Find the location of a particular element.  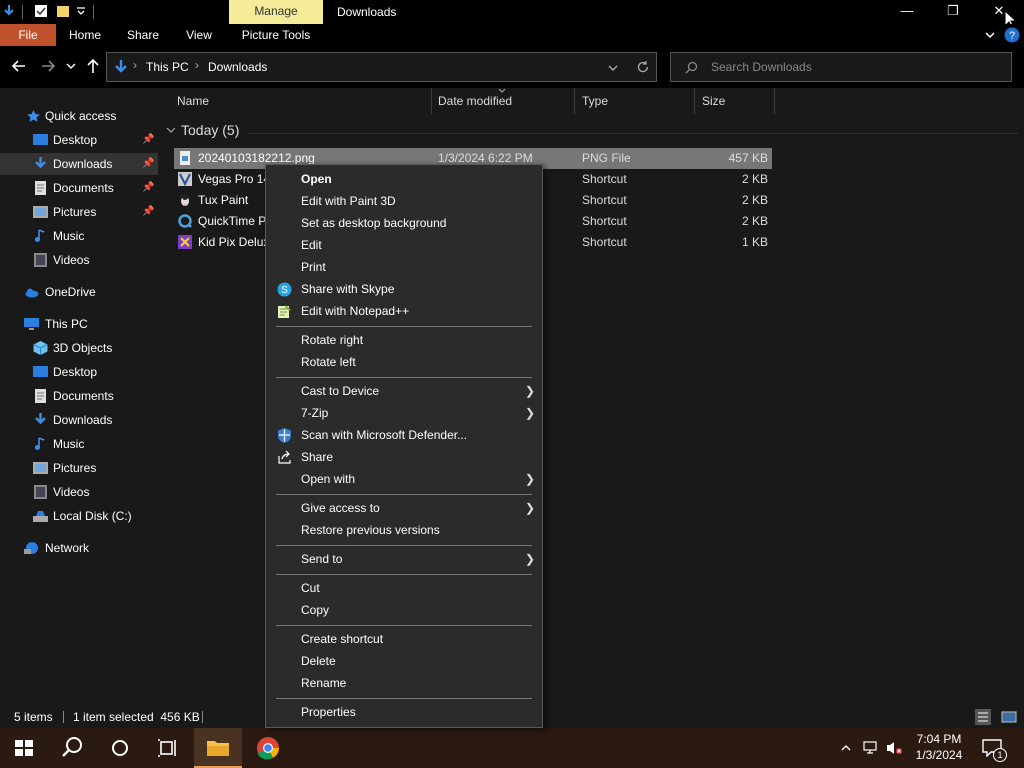

properties-check-icon is located at coordinates (41, 11).